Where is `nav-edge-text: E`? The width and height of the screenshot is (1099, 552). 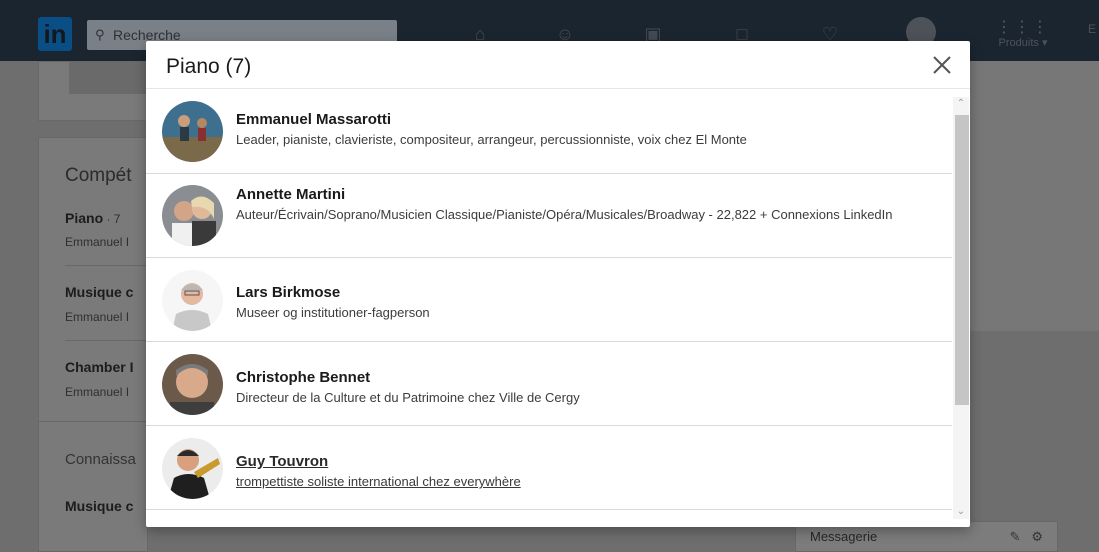
nav-edge-text: E is located at coordinates (1092, 29).